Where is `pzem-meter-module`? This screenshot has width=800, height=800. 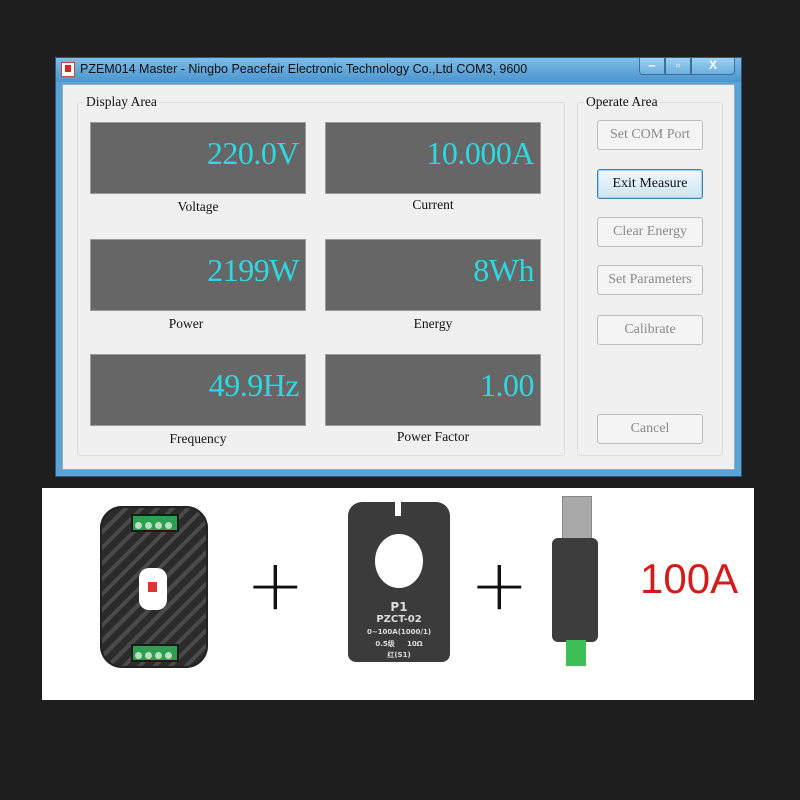 pzem-meter-module is located at coordinates (154, 587).